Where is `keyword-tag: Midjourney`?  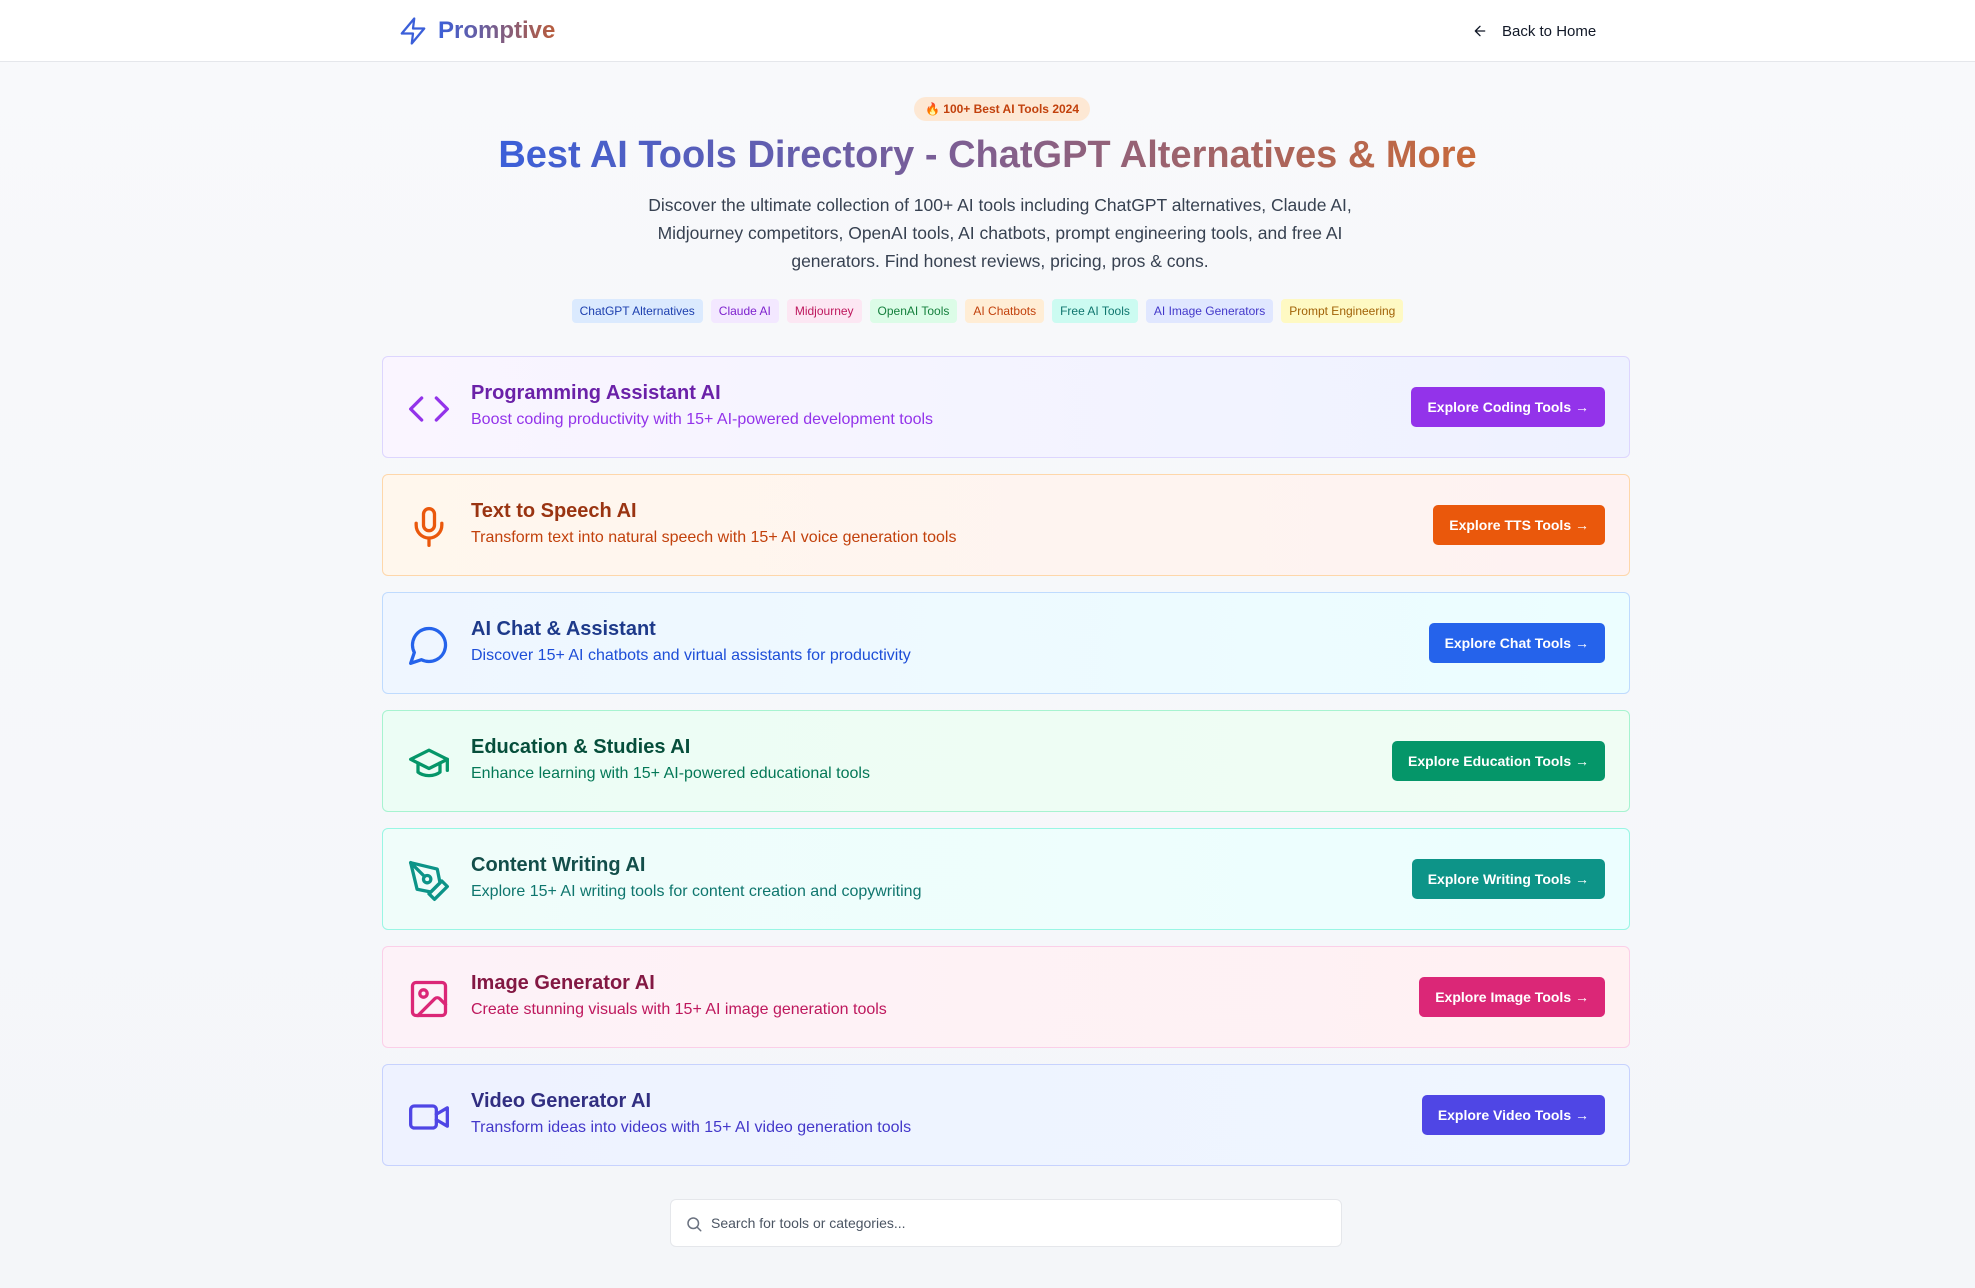
keyword-tag: Midjourney is located at coordinates (824, 311).